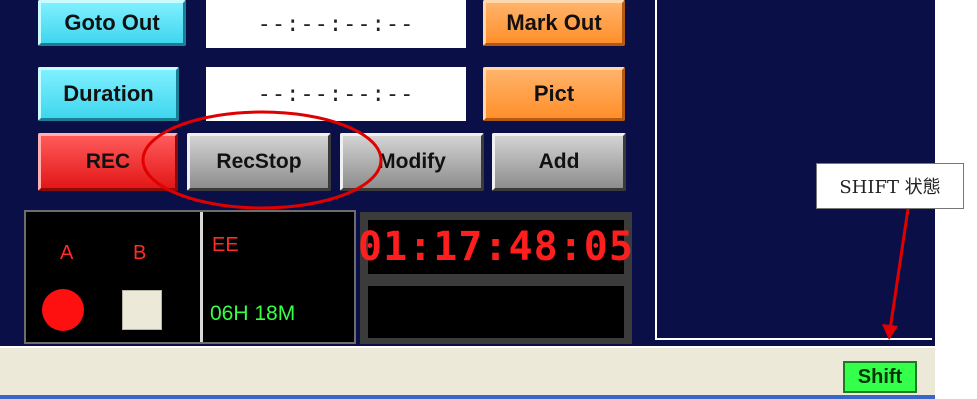  I want to click on add-button: Add, so click(559, 162).